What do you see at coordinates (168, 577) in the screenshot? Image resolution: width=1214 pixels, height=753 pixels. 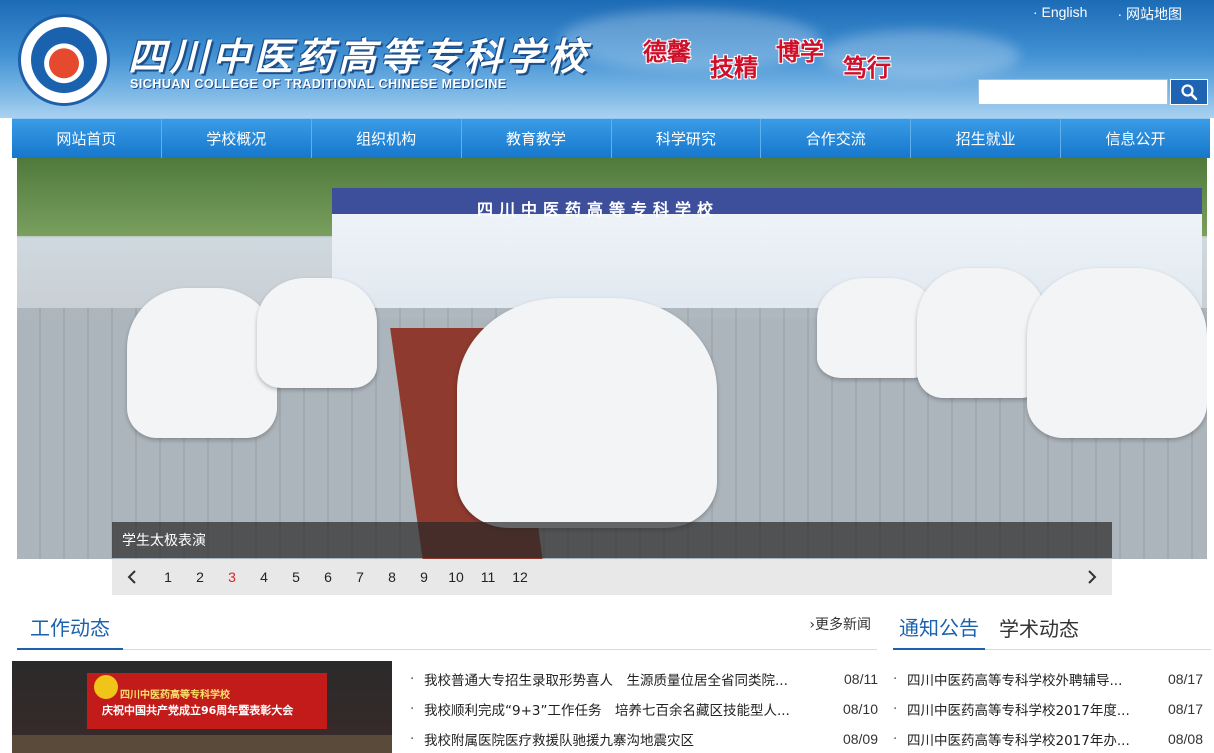 I see `page-1: 1` at bounding box center [168, 577].